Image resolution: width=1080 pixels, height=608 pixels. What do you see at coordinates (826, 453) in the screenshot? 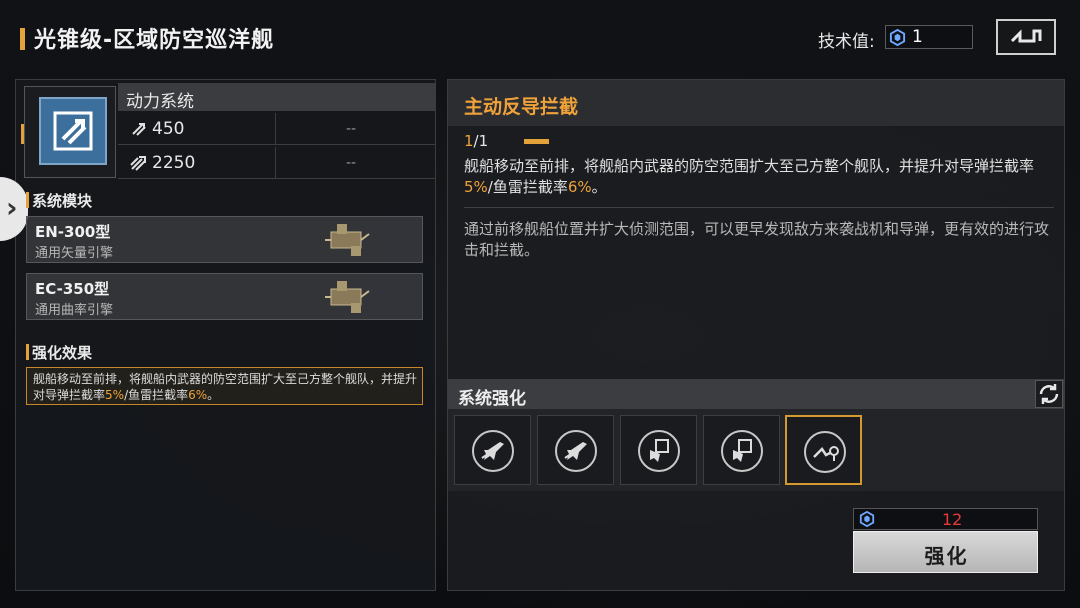
I see `move-forward-icon` at bounding box center [826, 453].